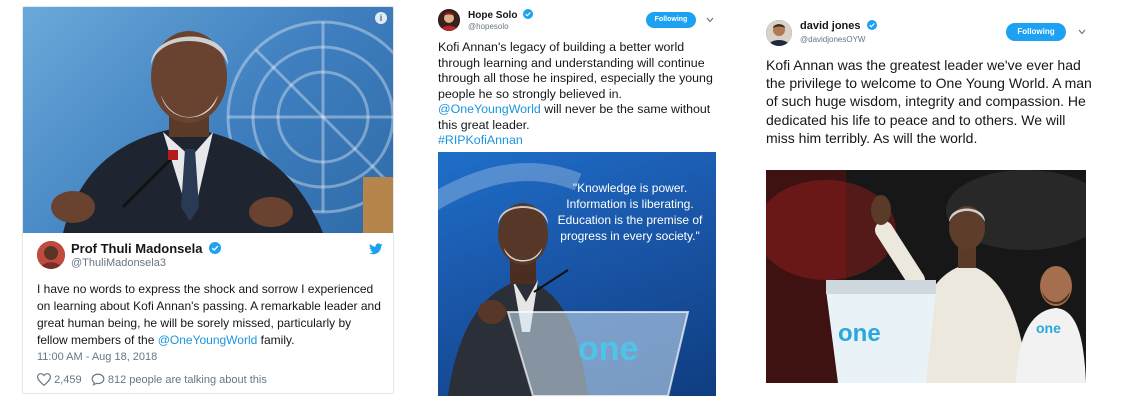  I want to click on tweet-actions: 2,459 812 people are talking about this, so click(151, 380).